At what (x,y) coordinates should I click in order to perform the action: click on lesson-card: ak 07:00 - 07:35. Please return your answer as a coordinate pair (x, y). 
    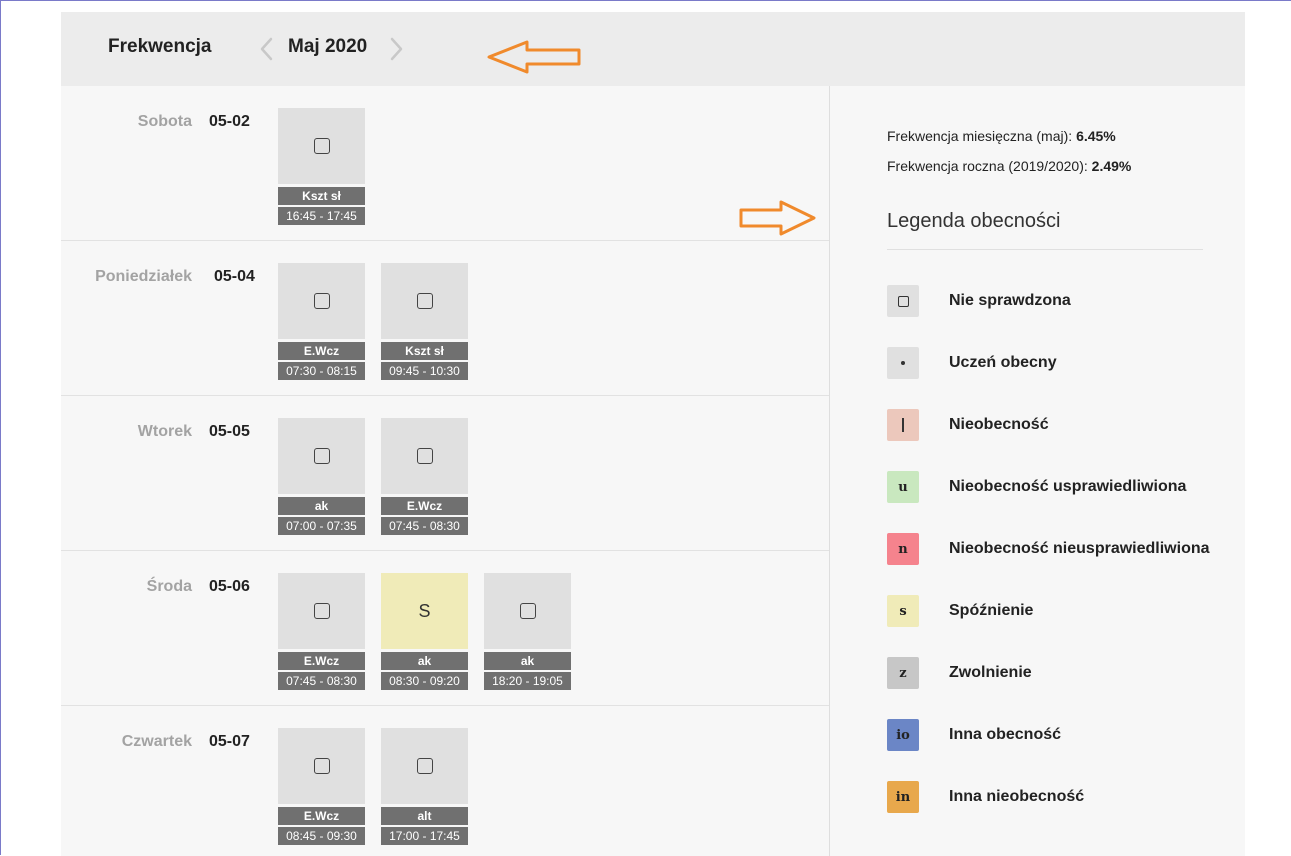
    Looking at the image, I should click on (321, 476).